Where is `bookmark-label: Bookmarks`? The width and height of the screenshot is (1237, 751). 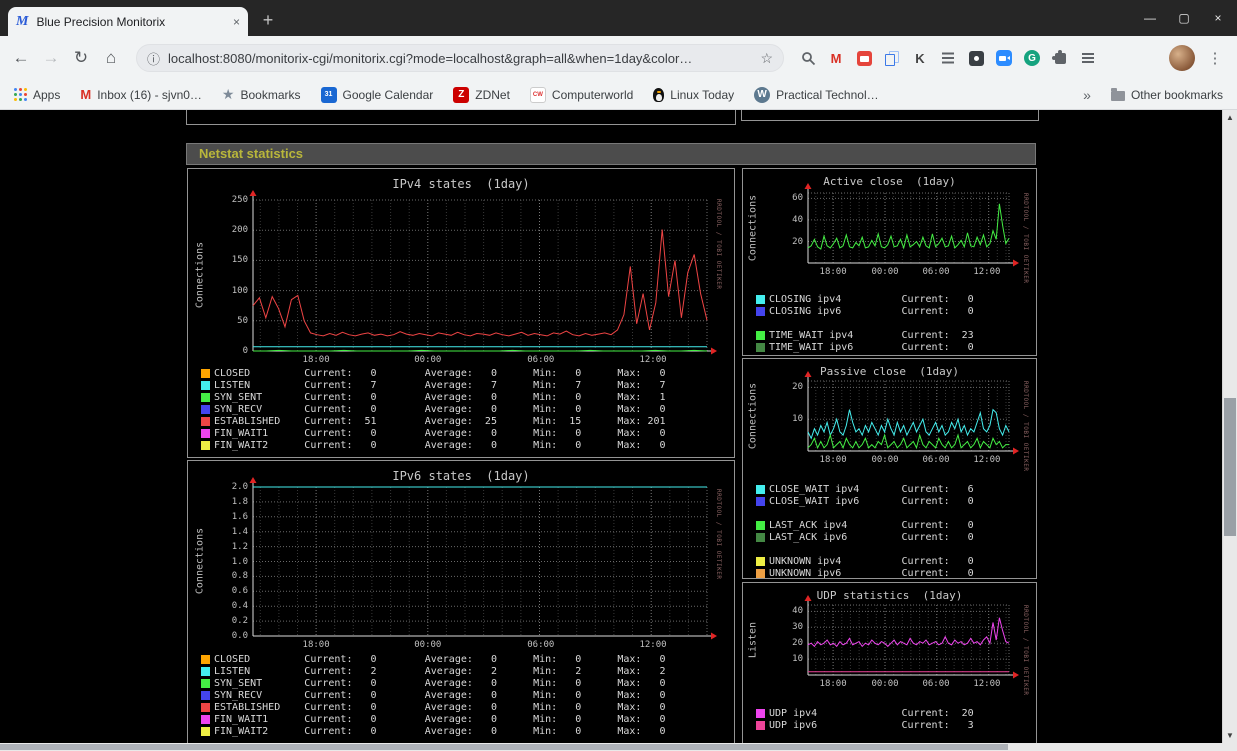
bookmark-label: Bookmarks is located at coordinates (270, 94).